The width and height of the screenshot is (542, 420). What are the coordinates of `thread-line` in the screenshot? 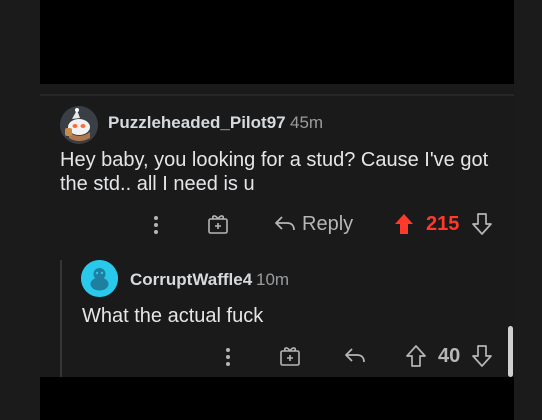 It's located at (61, 318).